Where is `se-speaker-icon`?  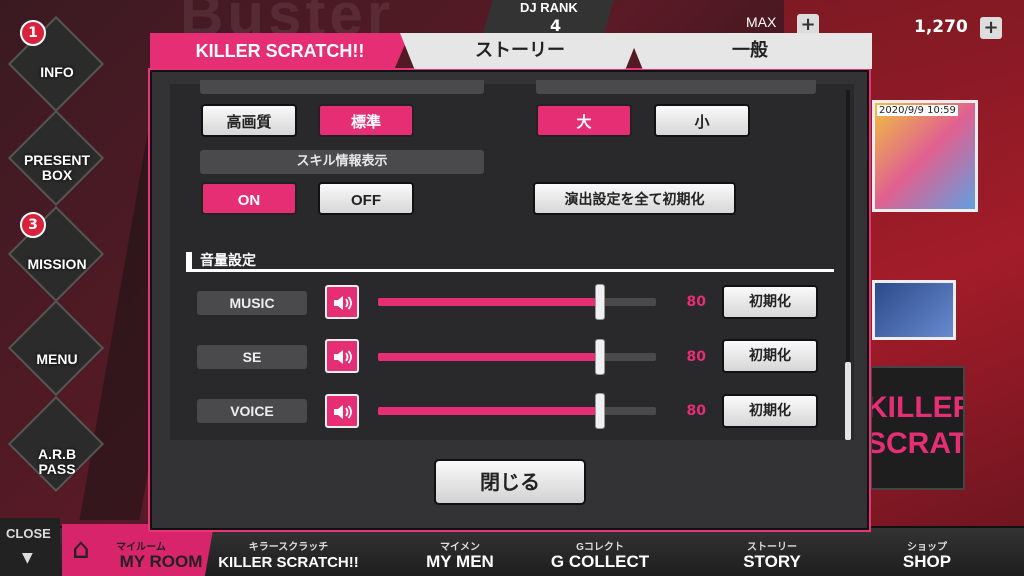
se-speaker-icon is located at coordinates (342, 356).